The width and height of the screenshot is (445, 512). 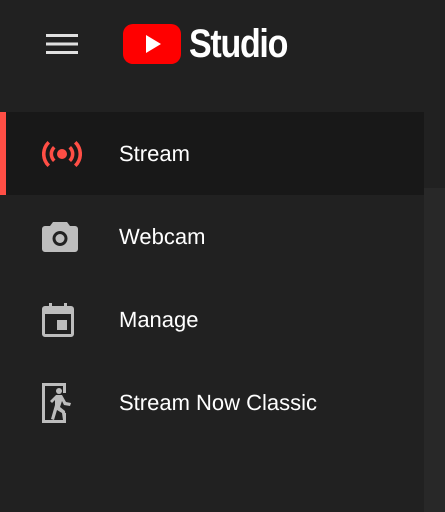 I want to click on brand-name: Studio, so click(x=238, y=44).